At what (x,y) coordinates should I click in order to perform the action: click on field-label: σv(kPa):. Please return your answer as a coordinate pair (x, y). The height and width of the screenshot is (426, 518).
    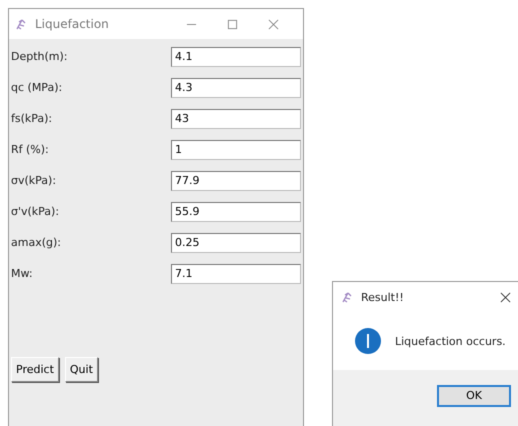
    Looking at the image, I should click on (34, 180).